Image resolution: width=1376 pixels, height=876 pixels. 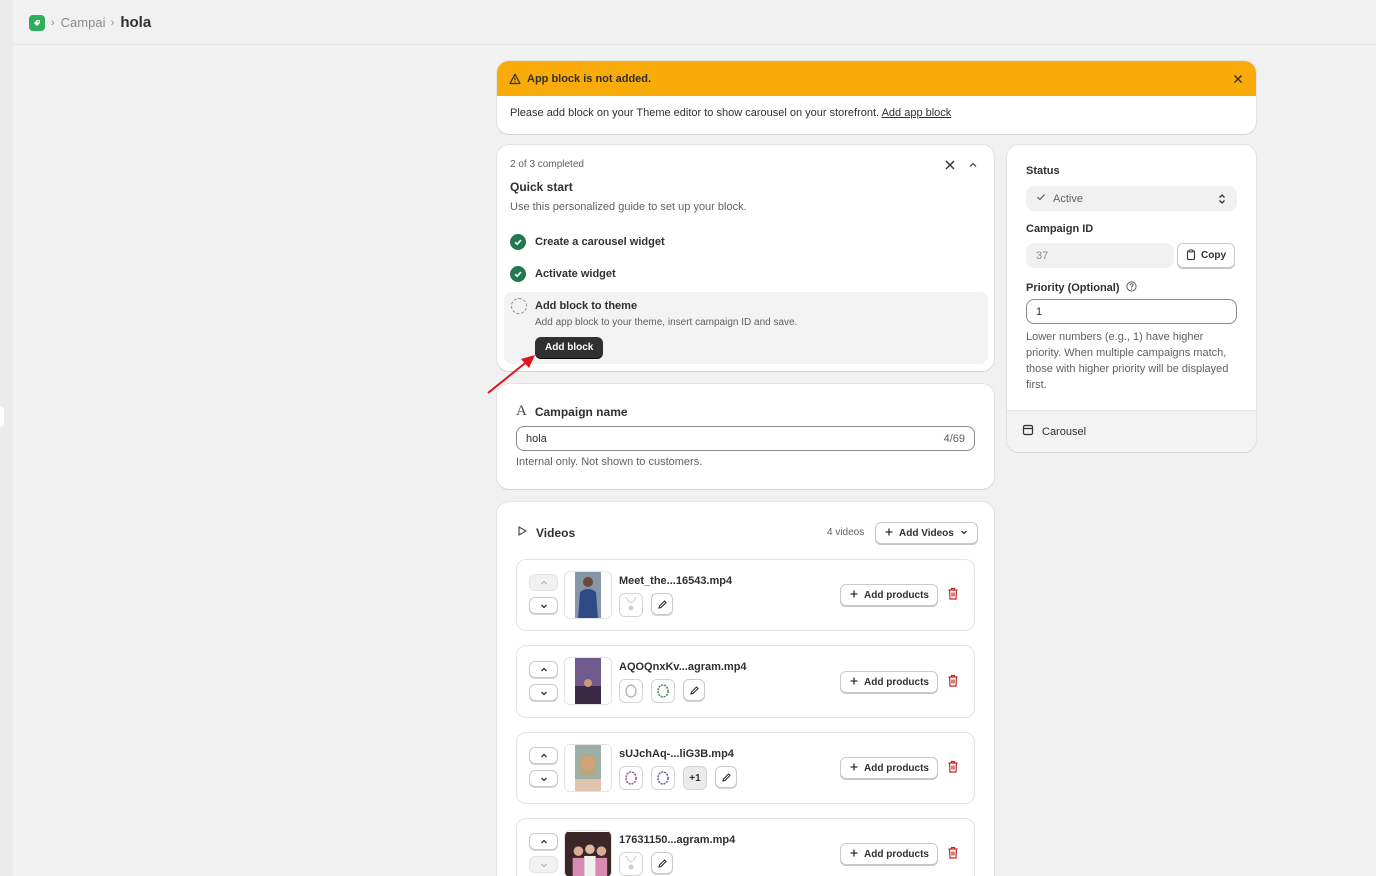 What do you see at coordinates (1043, 171) in the screenshot?
I see `status-label: Status` at bounding box center [1043, 171].